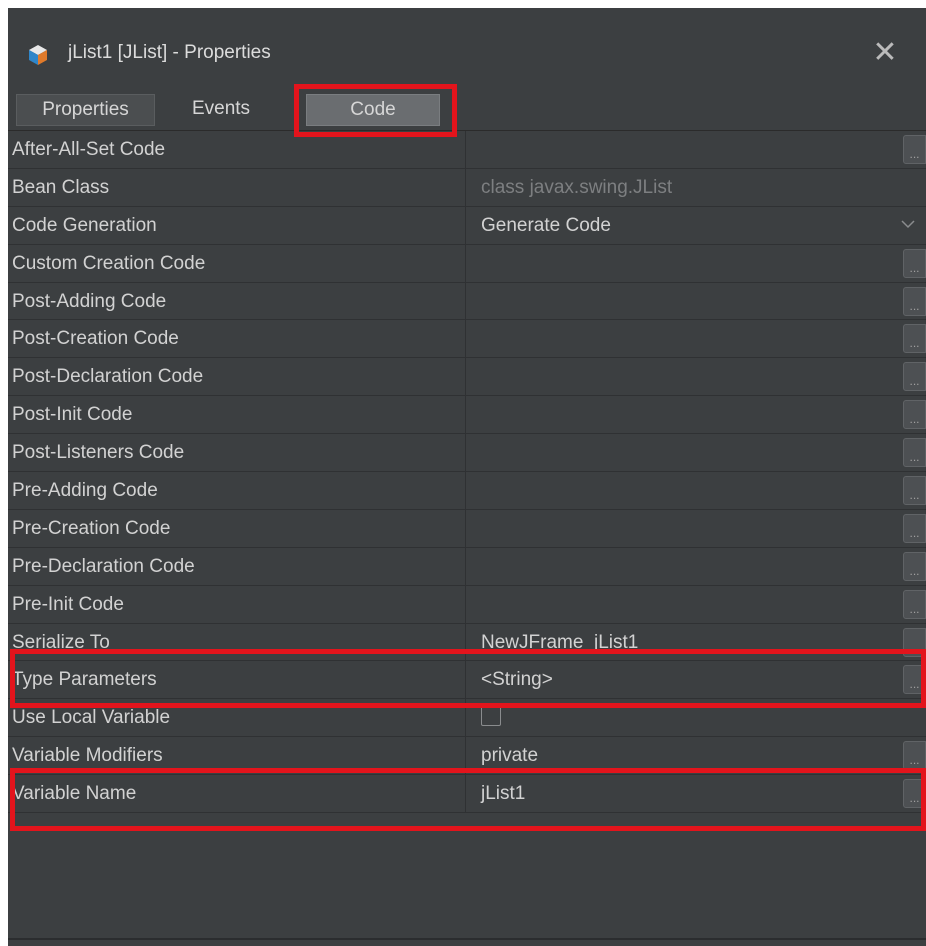 Image resolution: width=926 pixels, height=946 pixels. I want to click on tab-events: Events, so click(221, 109).